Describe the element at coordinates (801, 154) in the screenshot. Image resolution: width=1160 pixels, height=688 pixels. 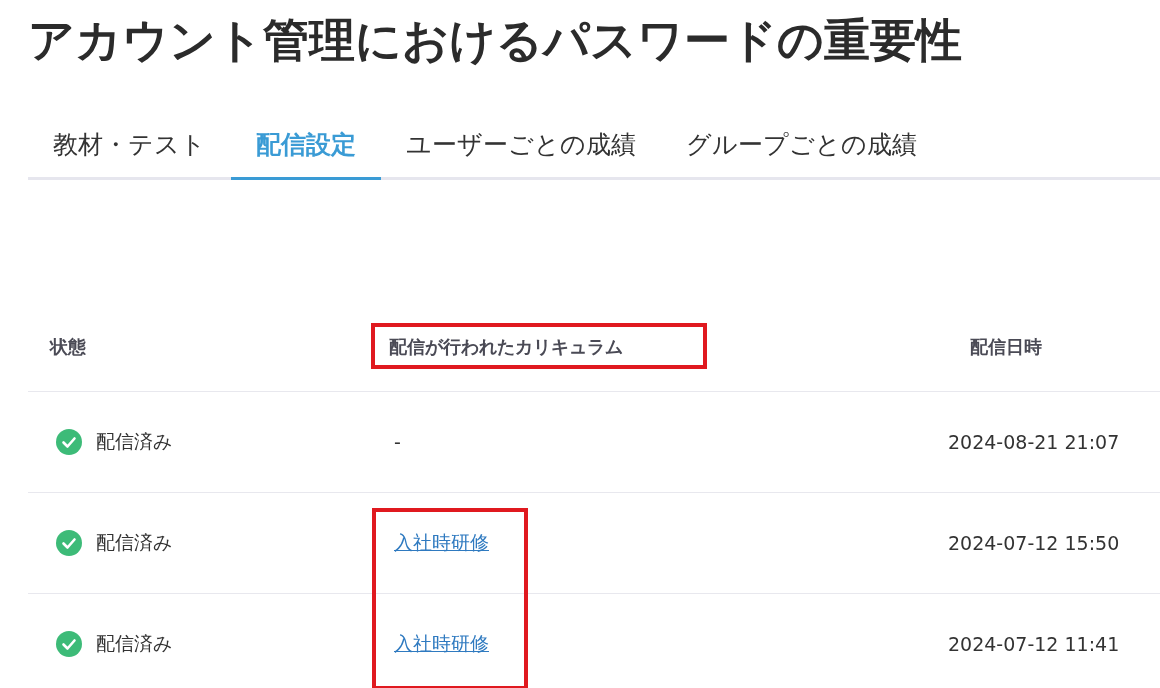
I see `tab: グループごとの成績` at that location.